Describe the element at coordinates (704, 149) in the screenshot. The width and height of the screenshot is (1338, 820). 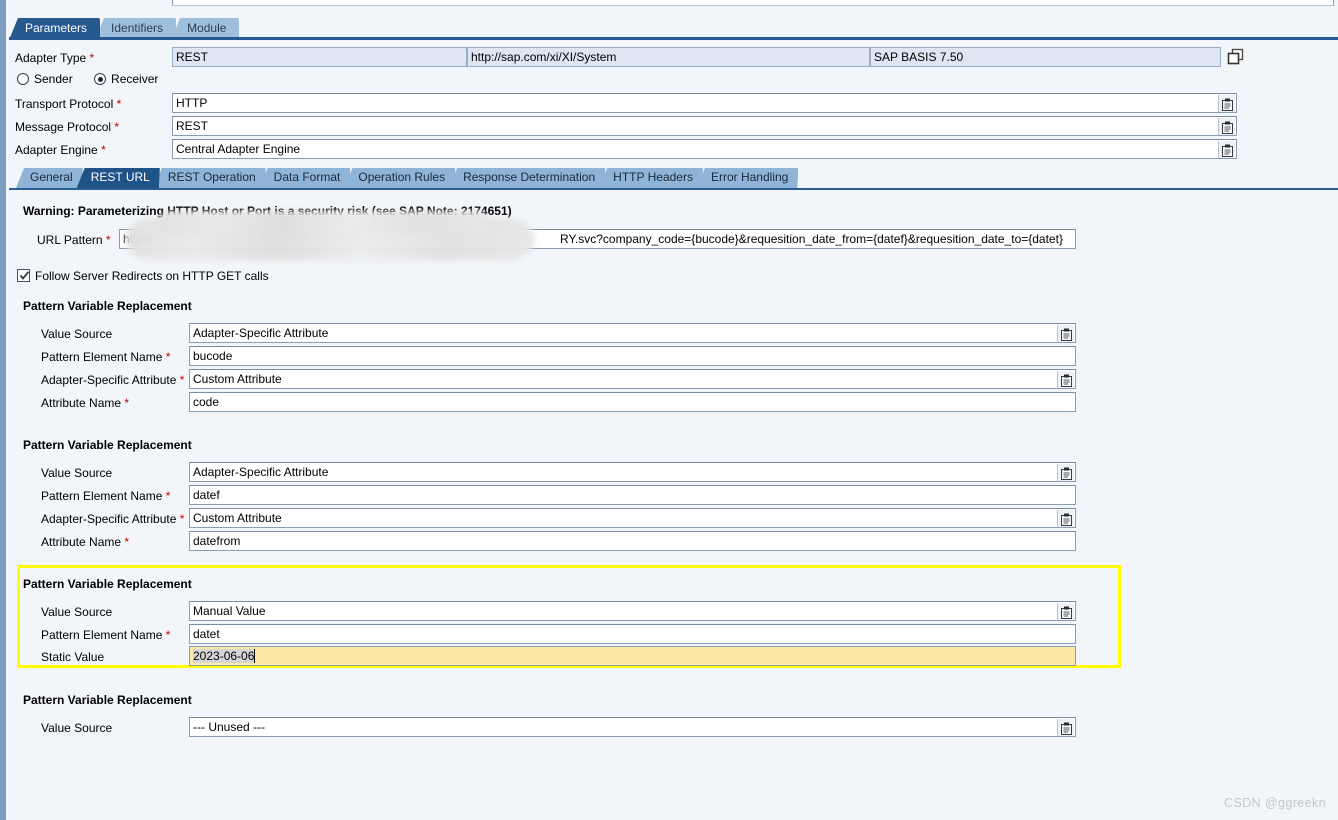
I see `adapter-engine-field: Central Adapter Engine` at that location.